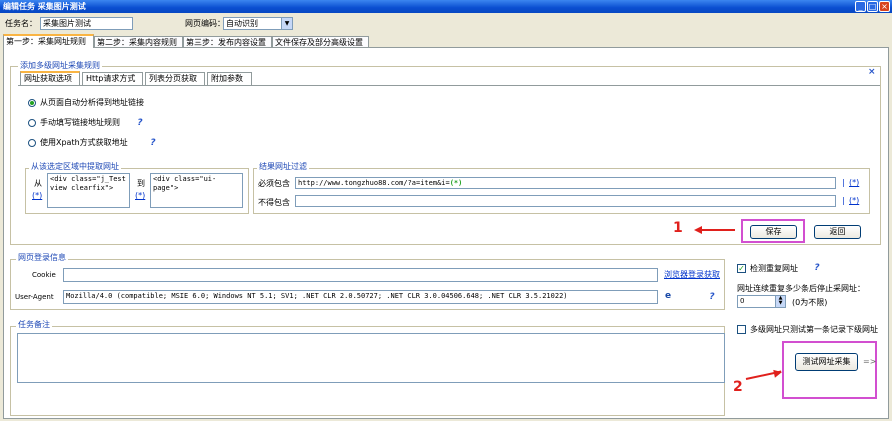 Image resolution: width=892 pixels, height=421 pixels. Describe the element at coordinates (196, 190) in the screenshot. I see `to-textarea: <div class="ui-page">` at that location.